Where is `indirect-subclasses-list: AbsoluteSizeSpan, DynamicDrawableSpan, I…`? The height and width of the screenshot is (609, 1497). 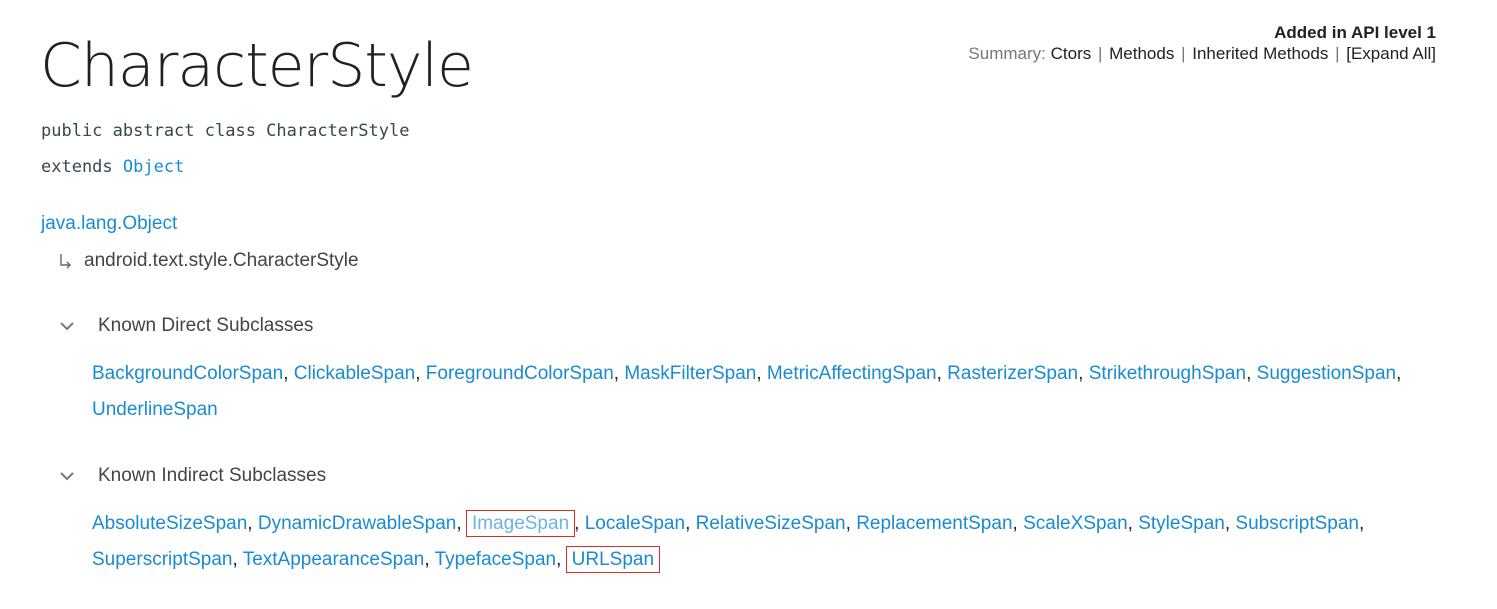 indirect-subclasses-list: AbsoluteSizeSpan, DynamicDrawableSpan, I… is located at coordinates (787, 542).